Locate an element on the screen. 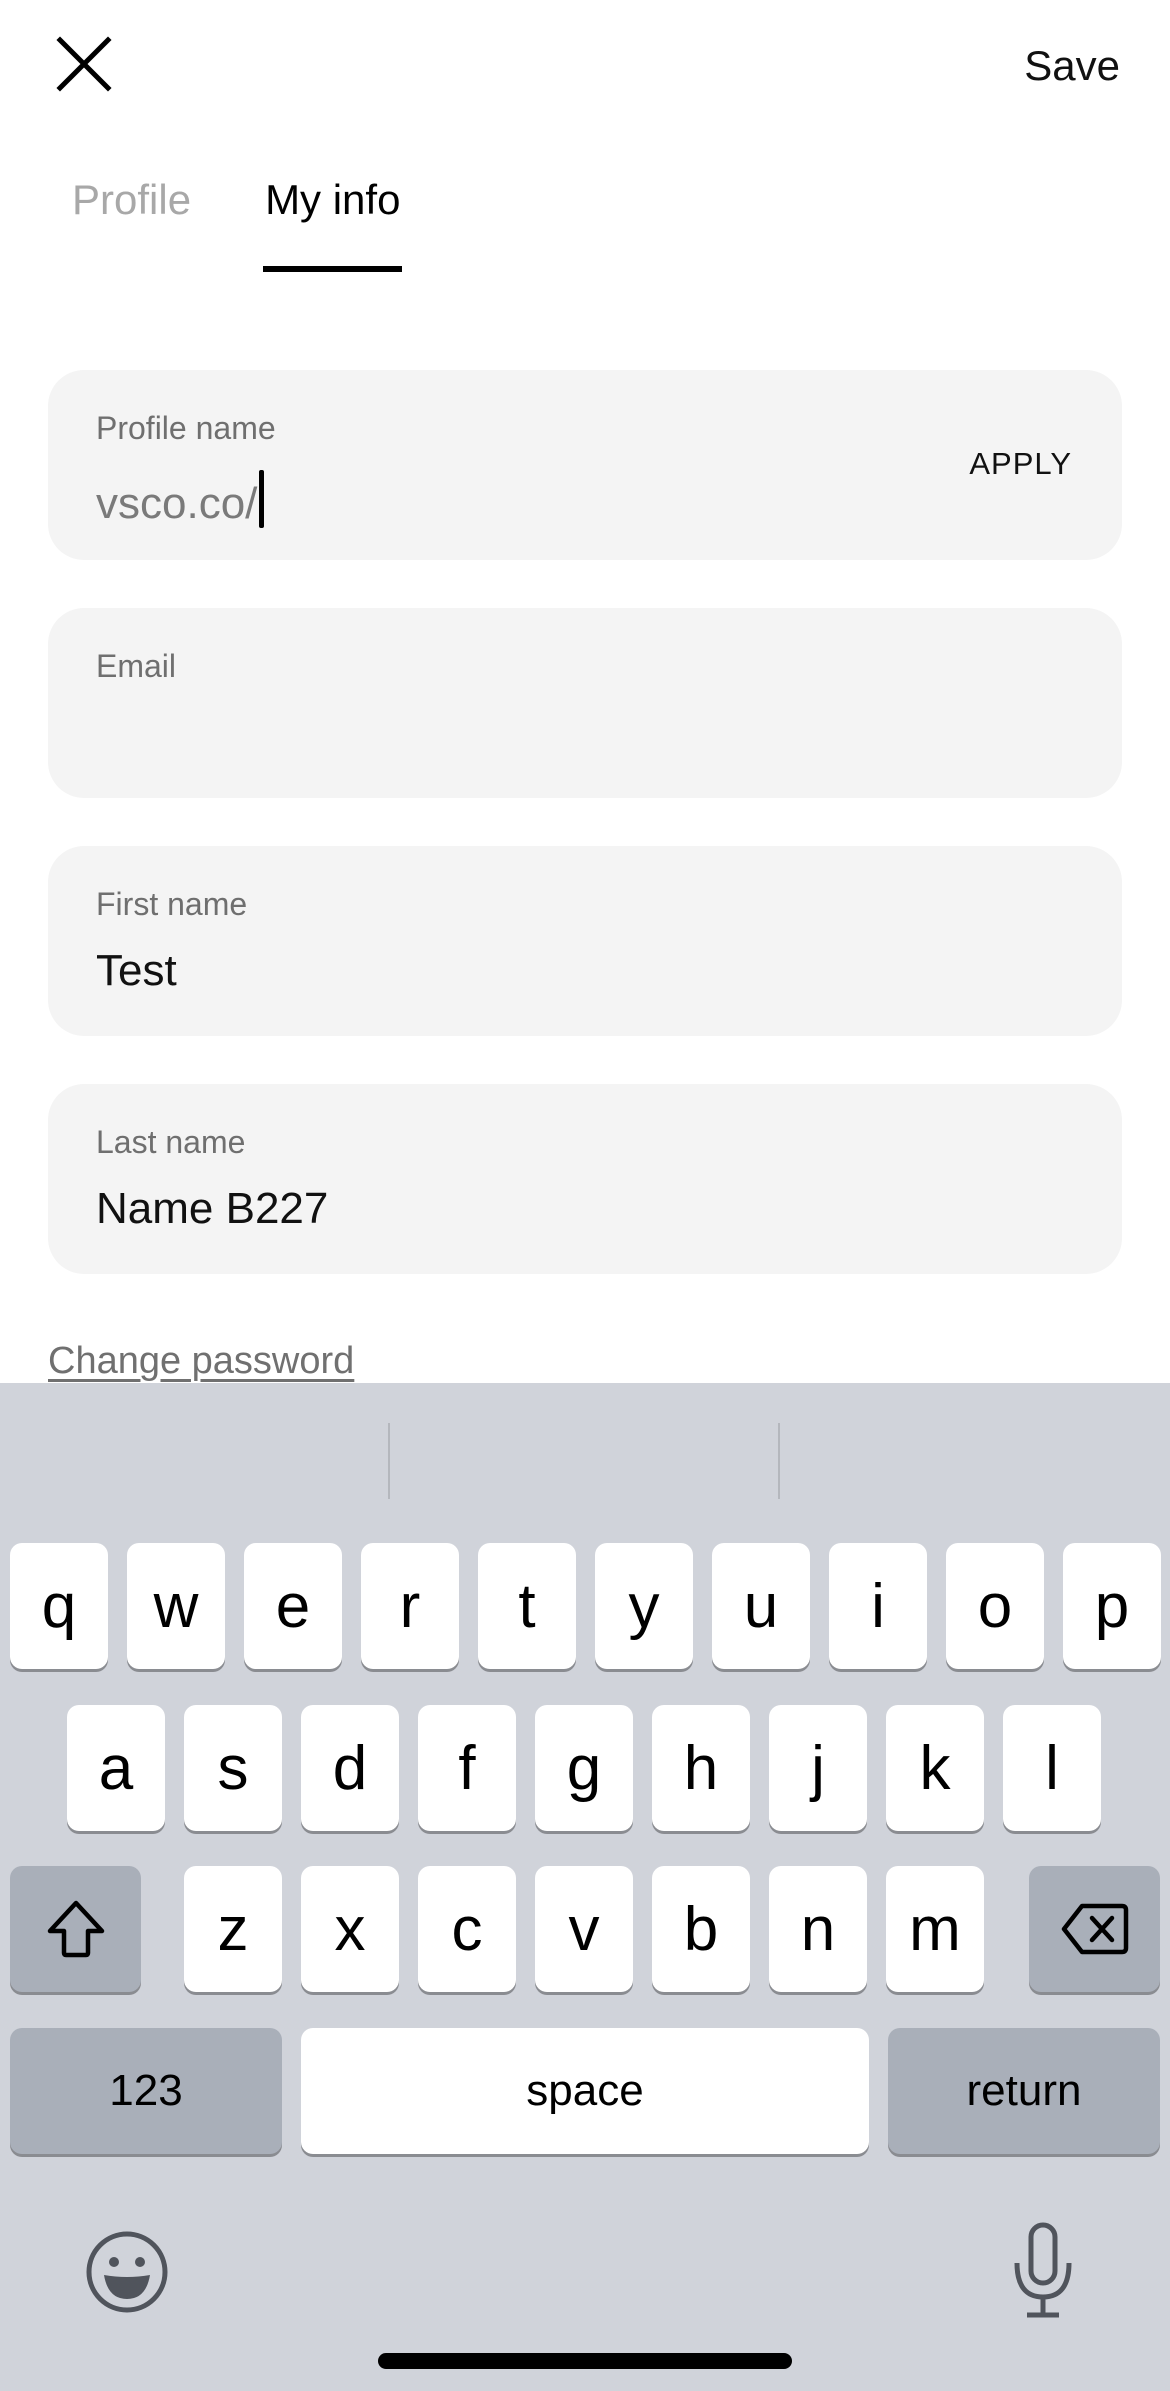 The width and height of the screenshot is (1170, 2391). key-g: g is located at coordinates (584, 1768).